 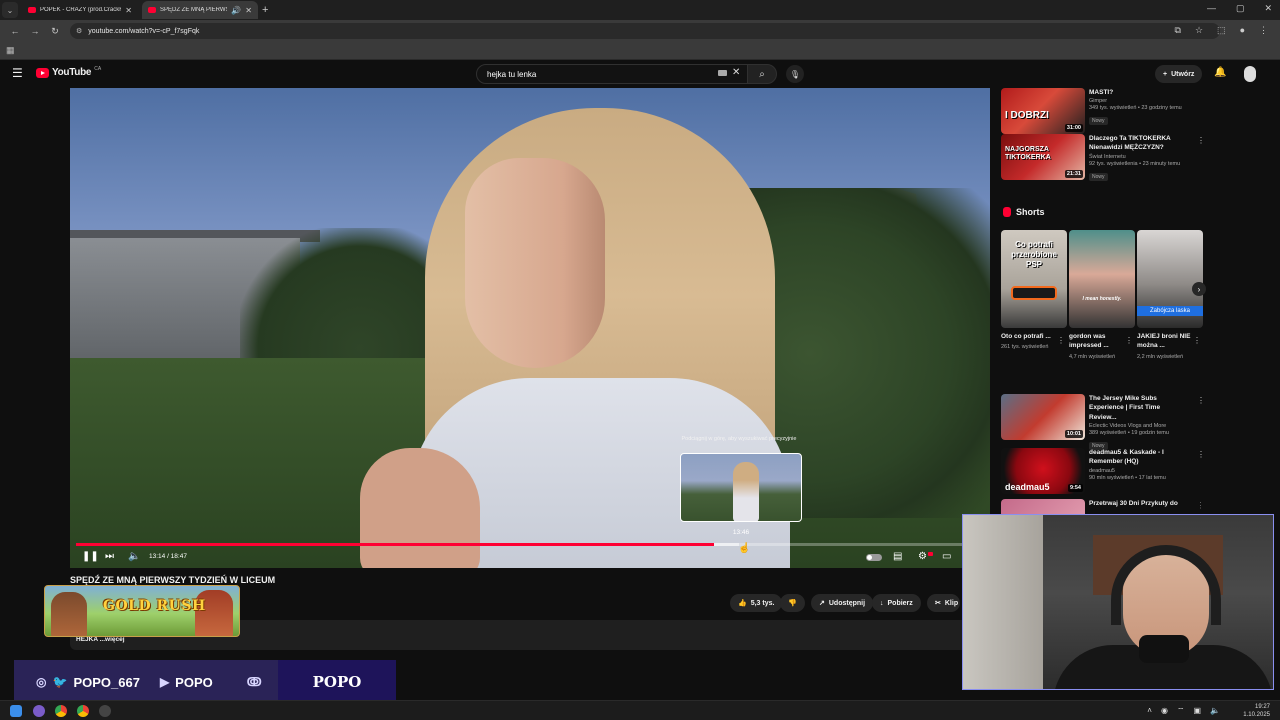 I want to click on volume-icon: 🔈, so click(x=134, y=556).